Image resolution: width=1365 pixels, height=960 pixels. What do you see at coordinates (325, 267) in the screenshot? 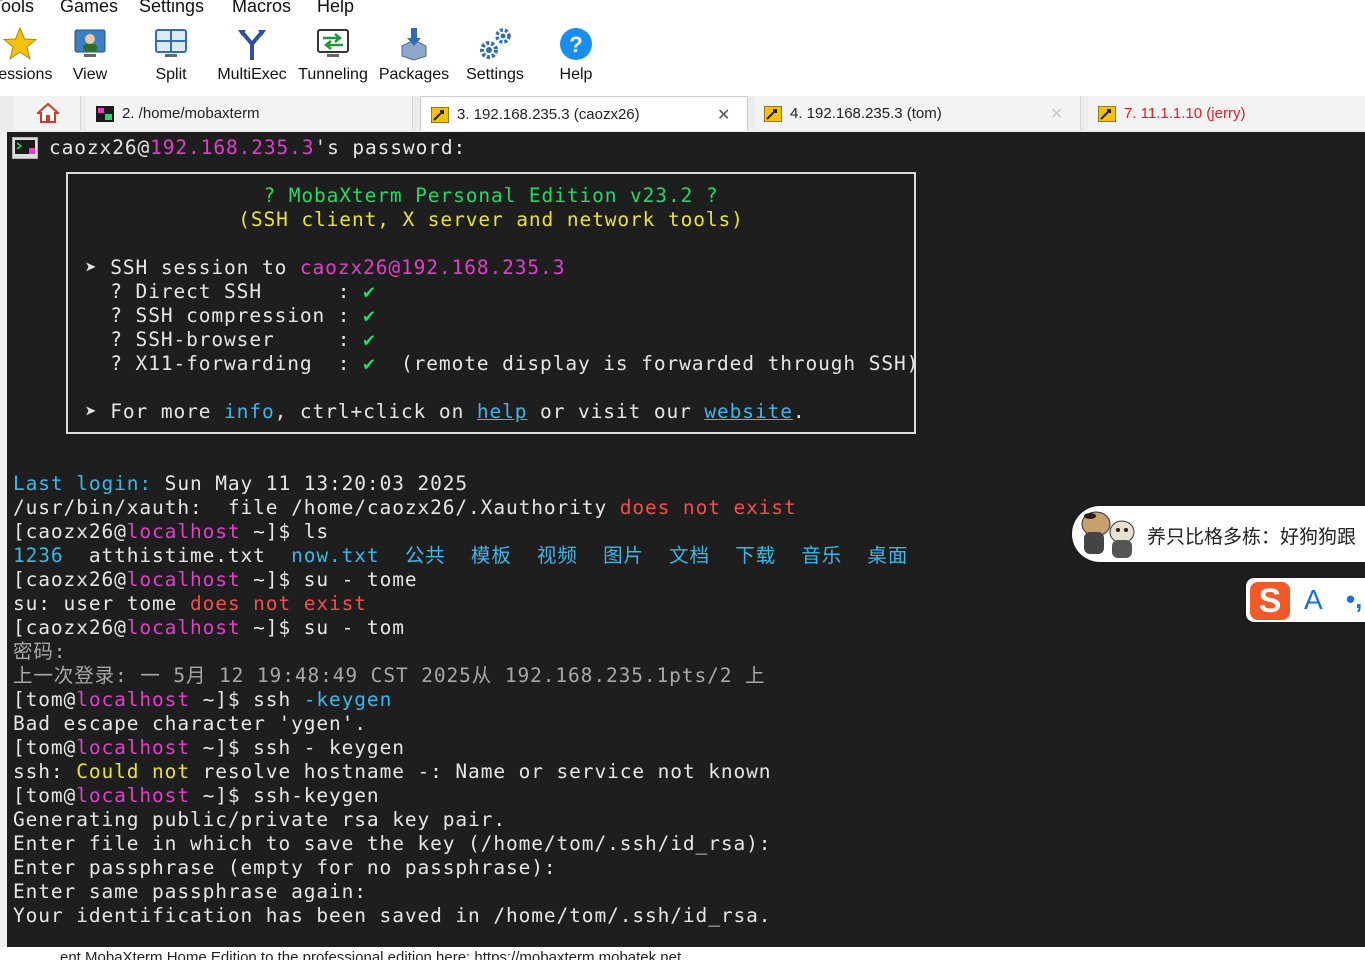
I see `banner-session-line: ➤ SSH session to caozx26@192.168.235.3` at bounding box center [325, 267].